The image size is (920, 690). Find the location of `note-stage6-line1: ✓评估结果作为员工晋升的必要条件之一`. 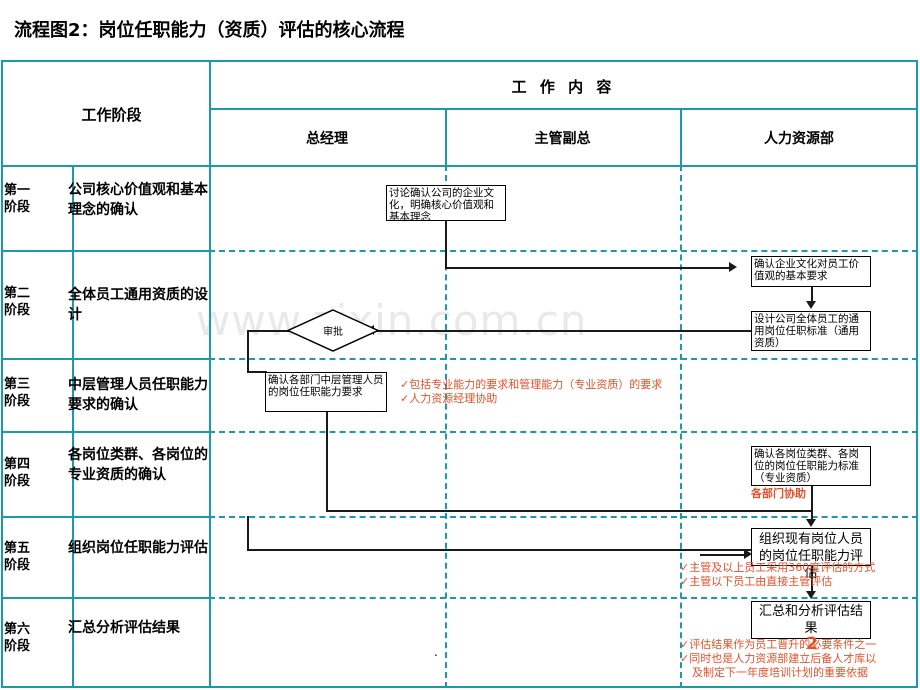

note-stage6-line1: ✓评估结果作为员工晋升的必要条件之一 is located at coordinates (778, 644).